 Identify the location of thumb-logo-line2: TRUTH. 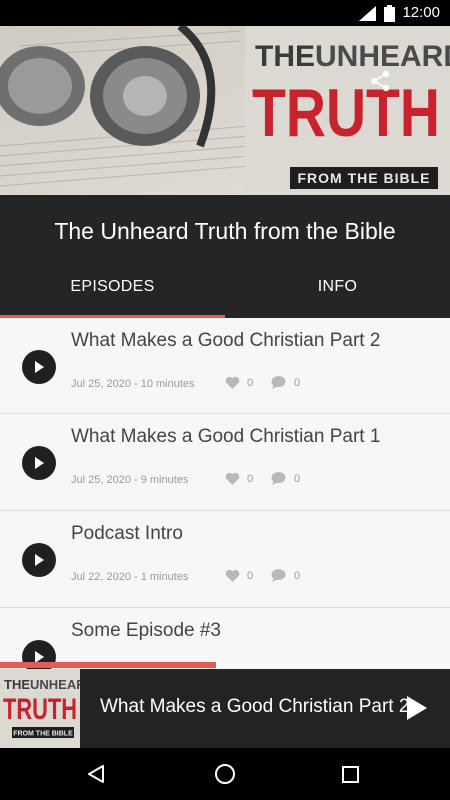
(40, 709).